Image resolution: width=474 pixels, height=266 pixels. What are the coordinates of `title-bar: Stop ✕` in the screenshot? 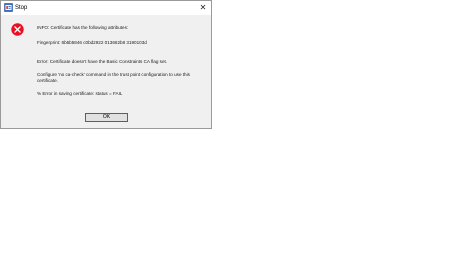 It's located at (106, 8).